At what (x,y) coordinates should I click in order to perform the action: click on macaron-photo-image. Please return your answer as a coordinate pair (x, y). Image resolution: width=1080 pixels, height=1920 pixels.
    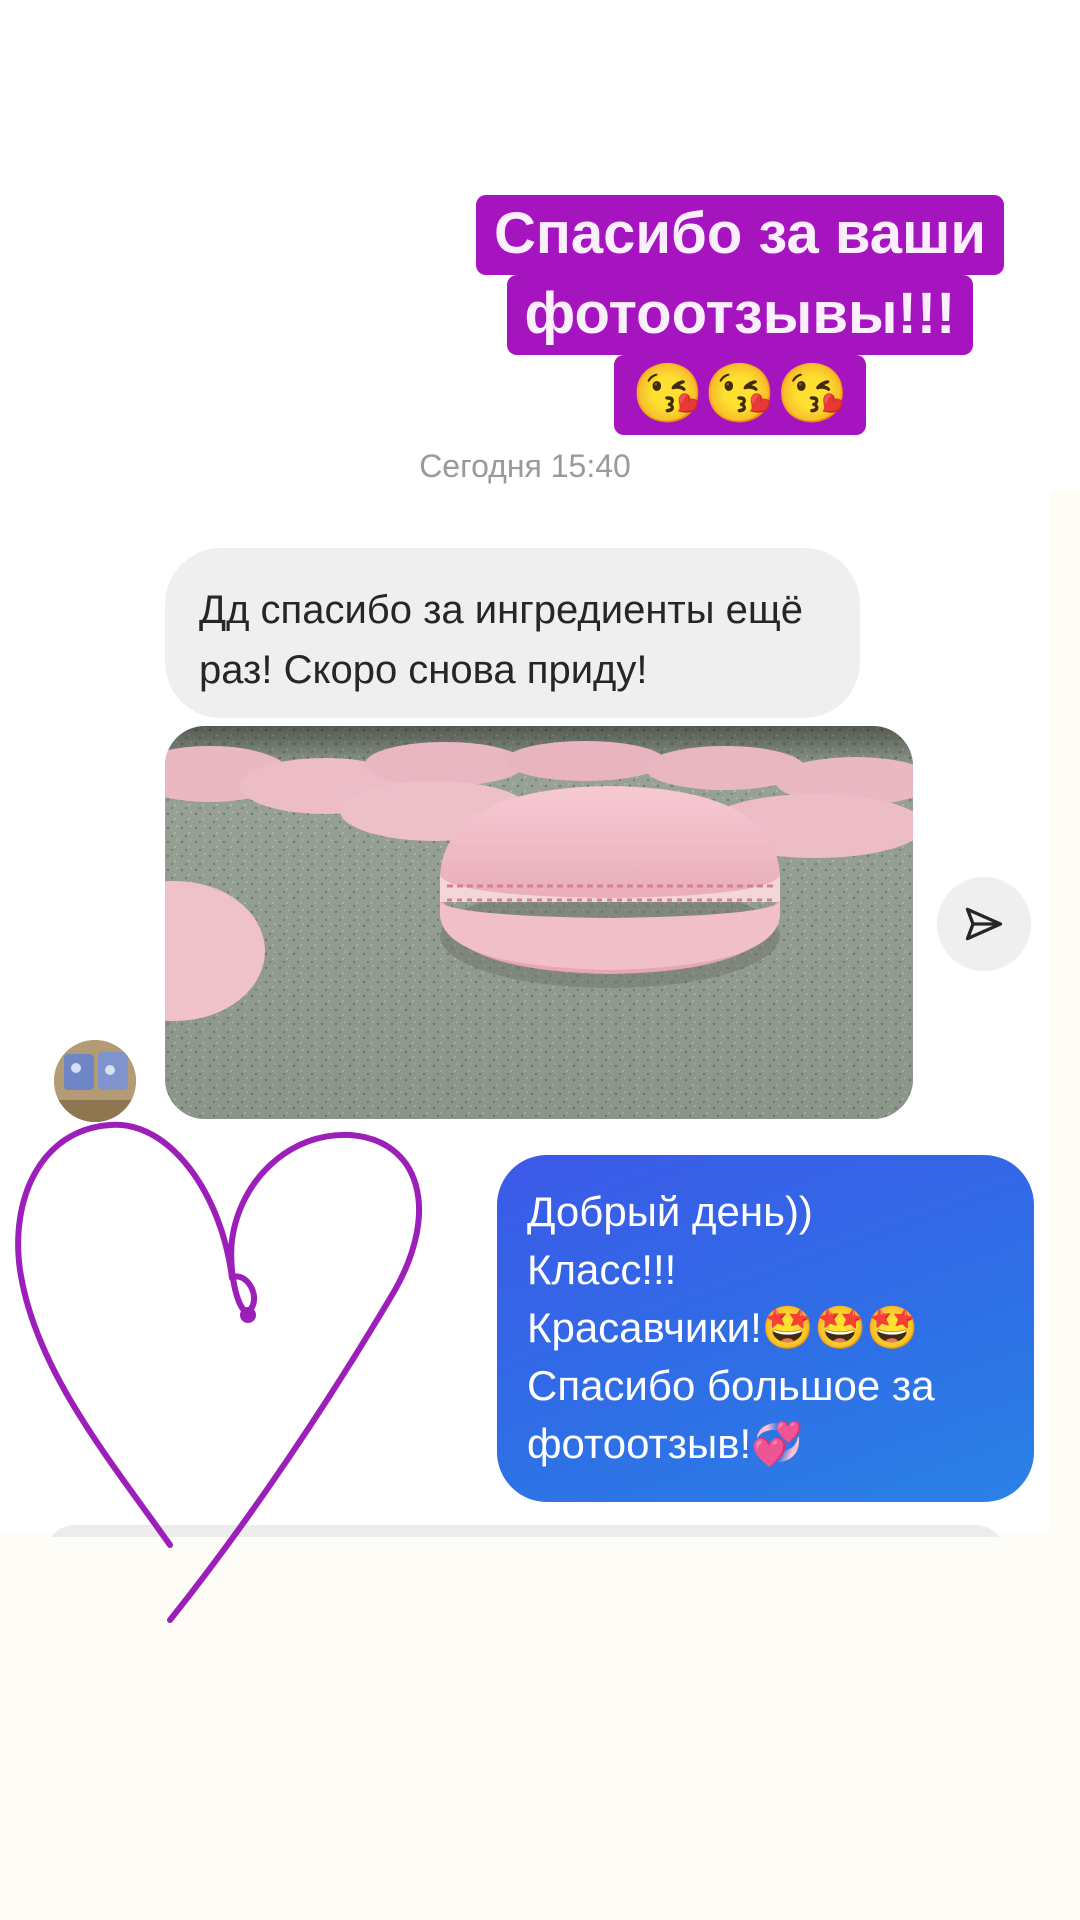
    Looking at the image, I should click on (539, 922).